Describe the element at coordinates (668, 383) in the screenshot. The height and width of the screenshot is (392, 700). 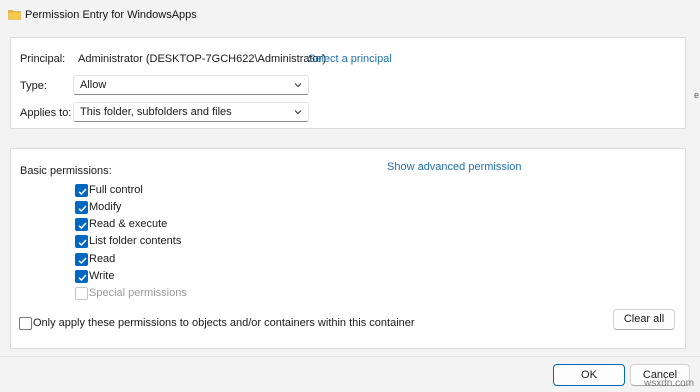
I see `watermark: wsxdn.com` at that location.